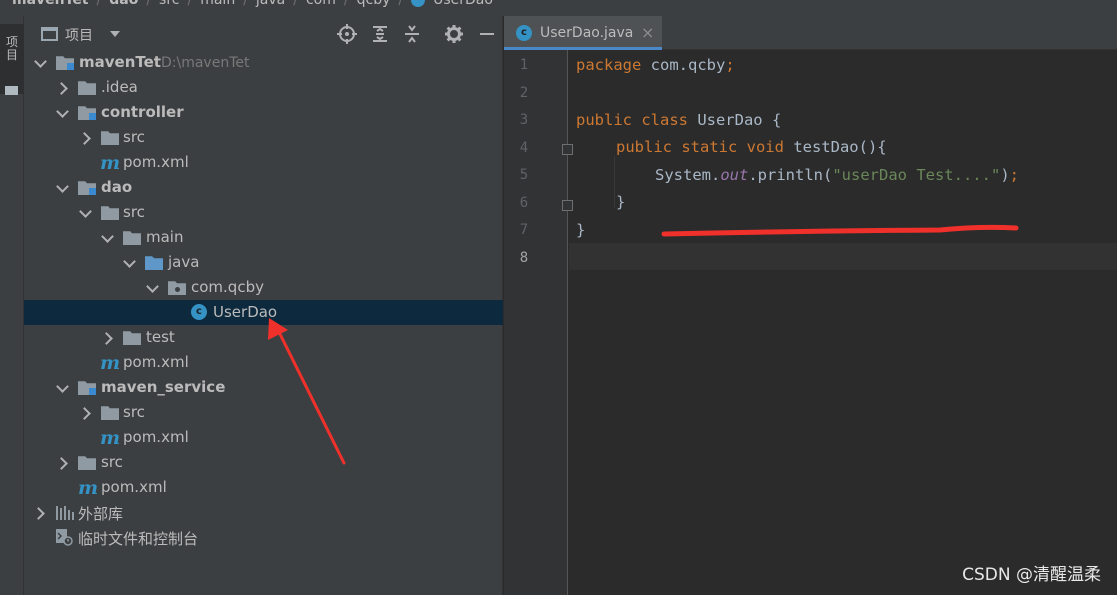  Describe the element at coordinates (321, 4) in the screenshot. I see `breadcrumb-com: com` at that location.